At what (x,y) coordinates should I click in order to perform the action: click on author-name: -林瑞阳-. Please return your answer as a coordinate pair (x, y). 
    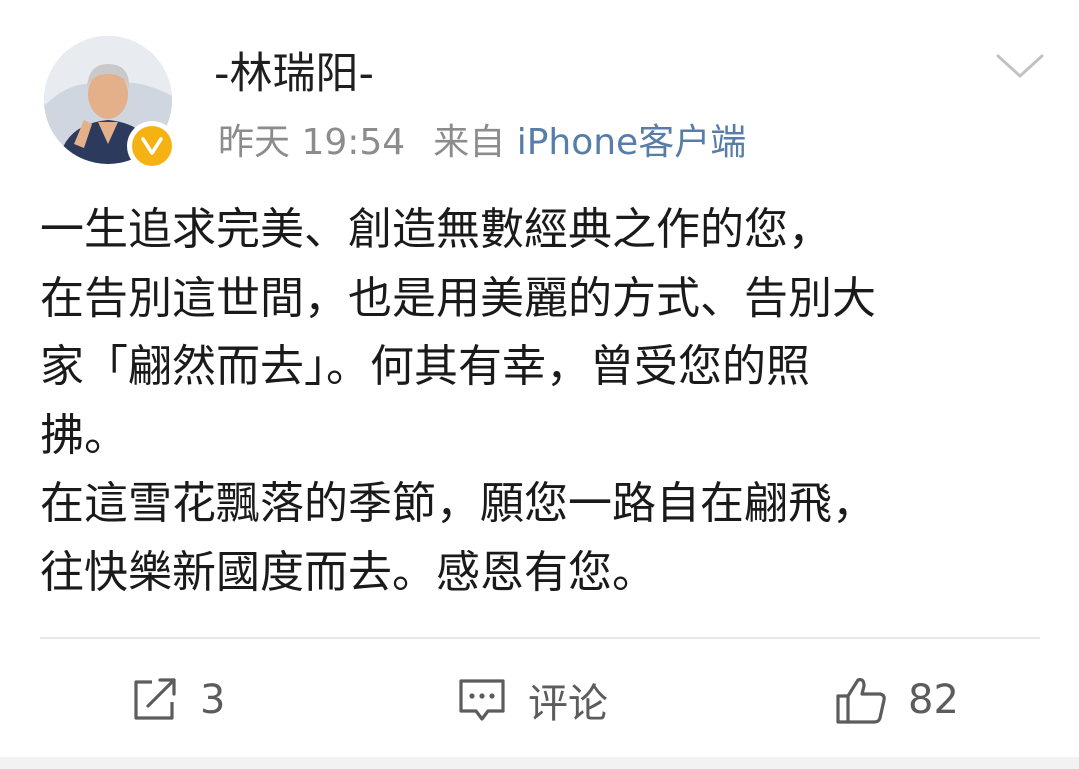
    Looking at the image, I should click on (294, 74).